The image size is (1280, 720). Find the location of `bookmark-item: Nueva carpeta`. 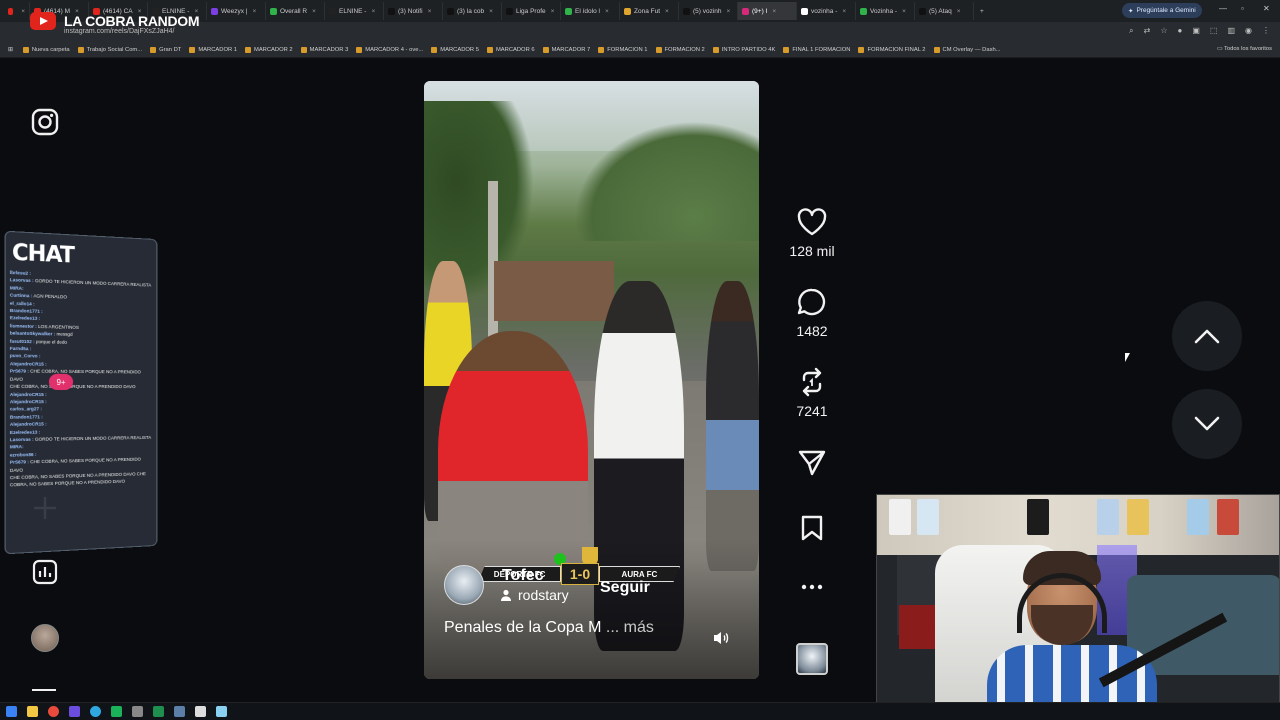

bookmark-item: Nueva carpeta is located at coordinates (46, 50).